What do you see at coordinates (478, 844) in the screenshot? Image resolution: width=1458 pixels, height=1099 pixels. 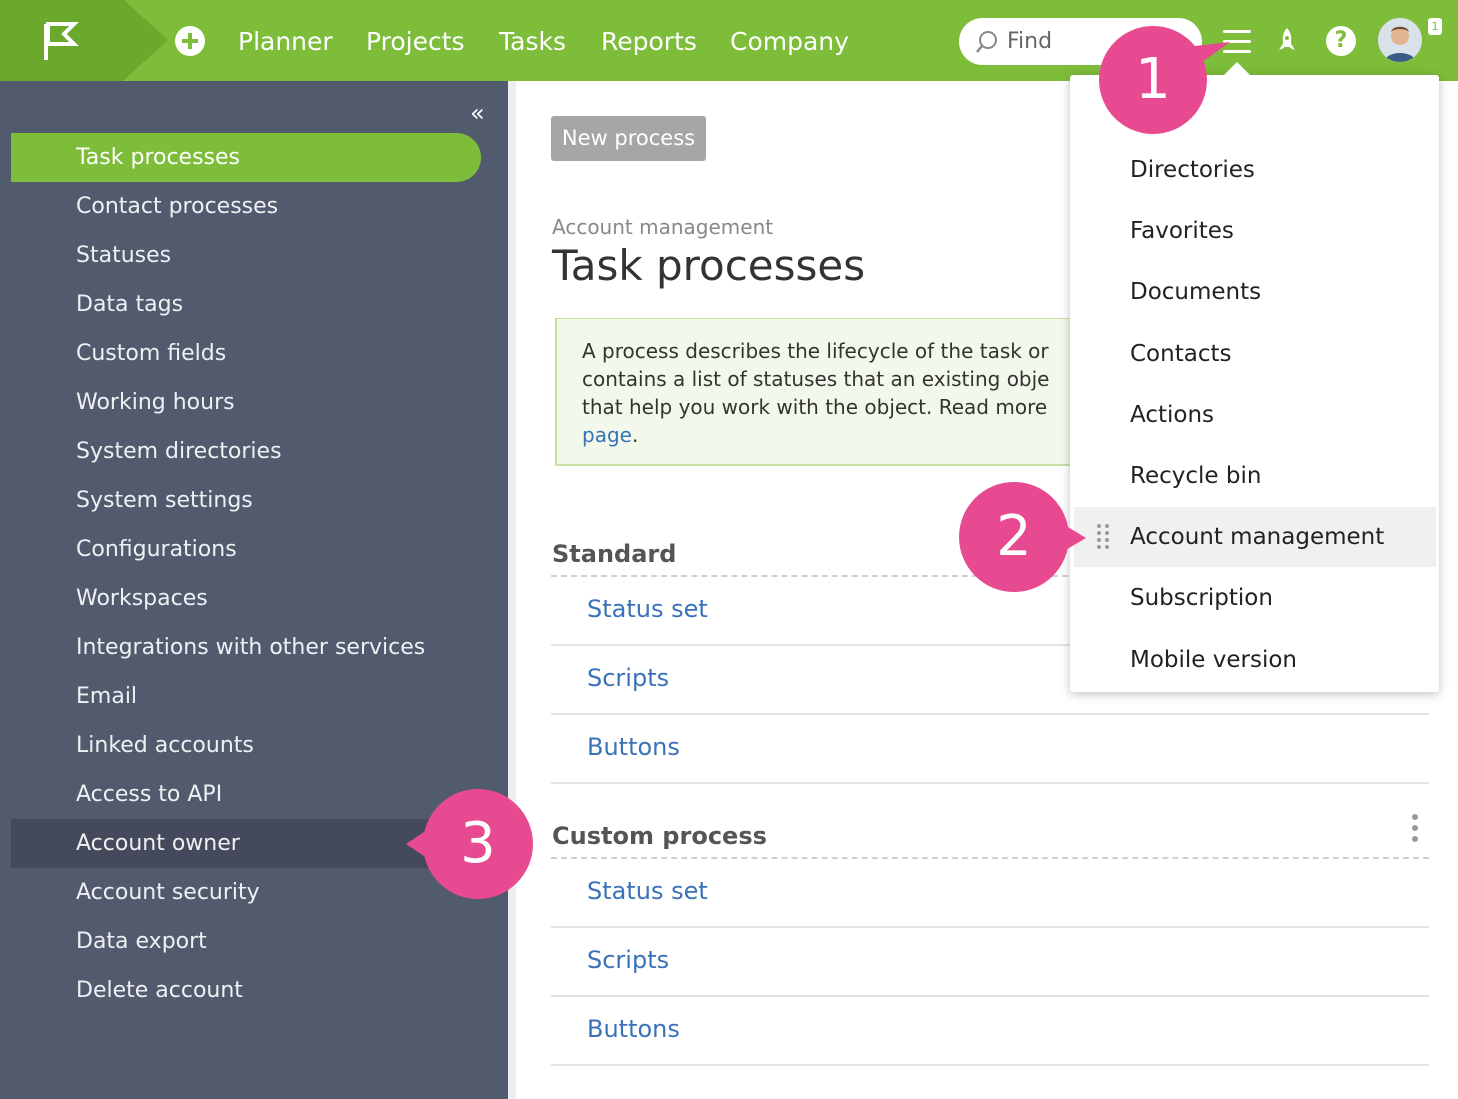 I see `callout-3: 3` at bounding box center [478, 844].